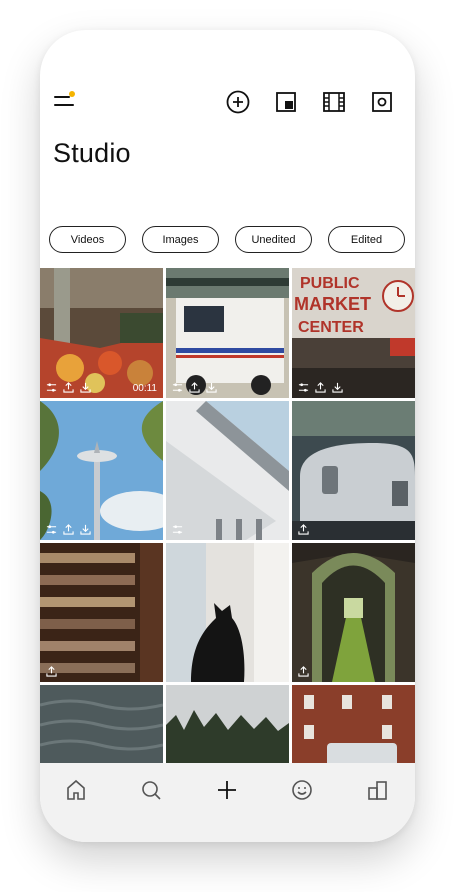 This screenshot has height=892, width=455. What do you see at coordinates (227, 470) in the screenshot?
I see `media-tile-modern-building` at bounding box center [227, 470].